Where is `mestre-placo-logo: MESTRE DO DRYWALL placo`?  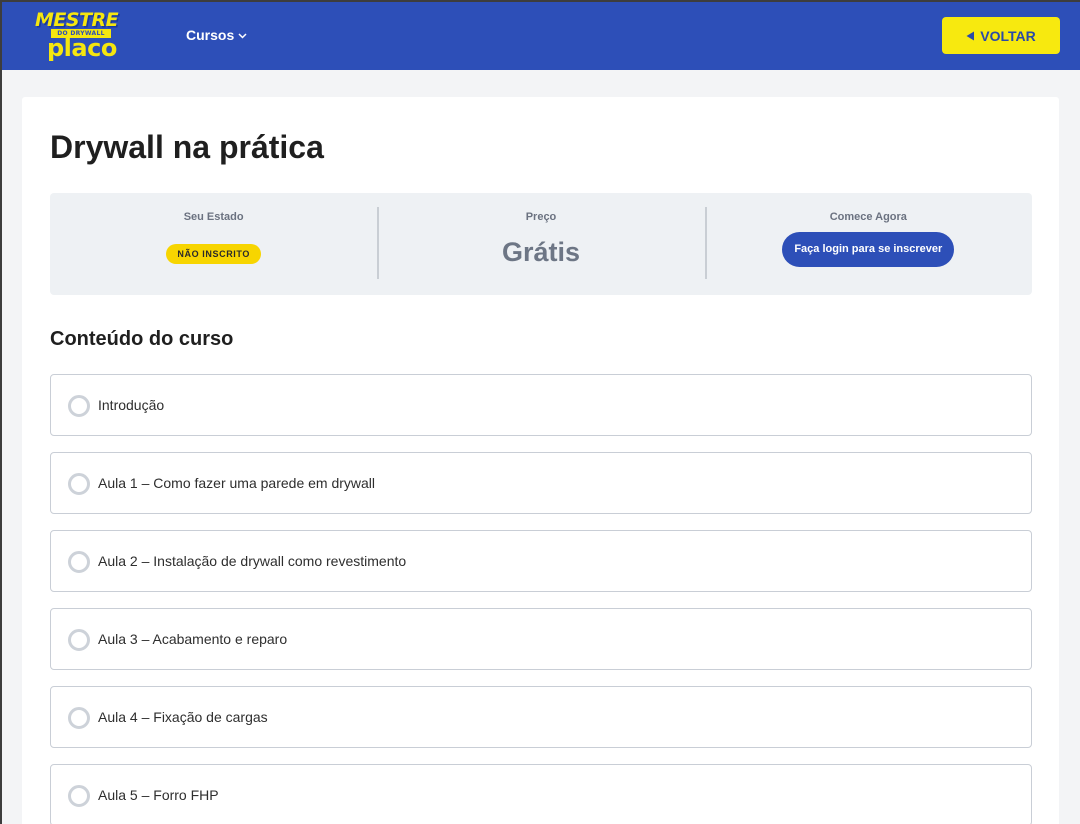
mestre-placo-logo: MESTRE DO DRYWALL placo is located at coordinates (79, 36).